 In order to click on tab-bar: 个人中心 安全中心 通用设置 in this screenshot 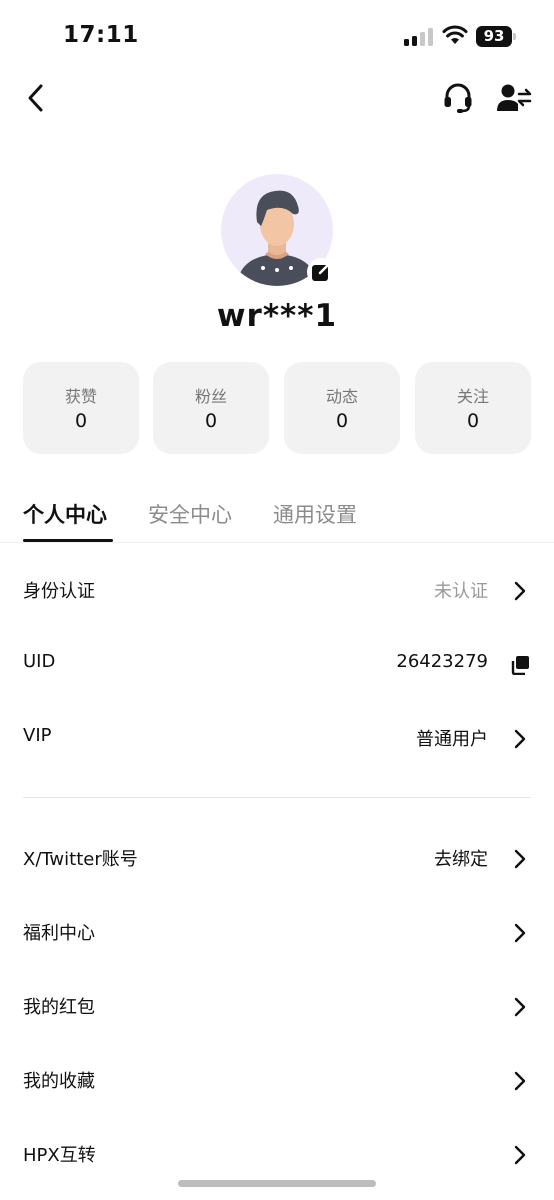, I will do `click(277, 519)`.